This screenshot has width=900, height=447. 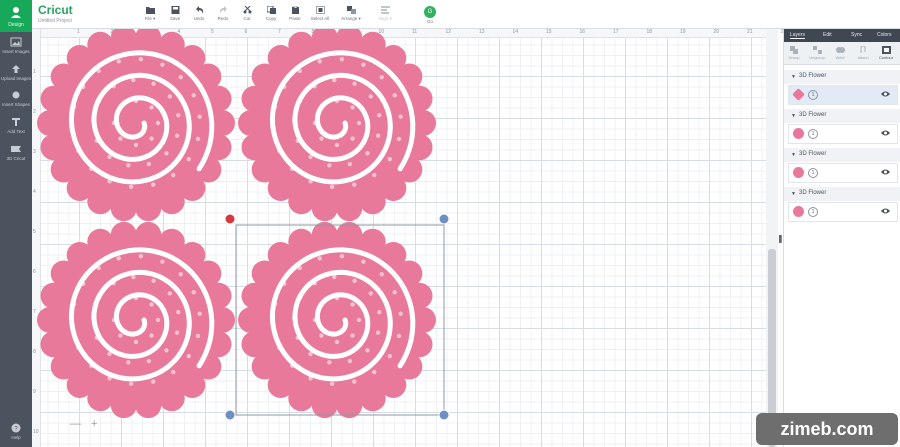 I want to click on group-button: Group, so click(x=794, y=53).